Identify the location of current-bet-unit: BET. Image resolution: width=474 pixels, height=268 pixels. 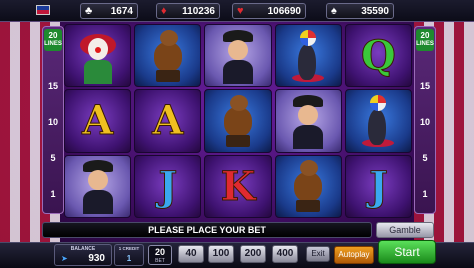
(160, 261).